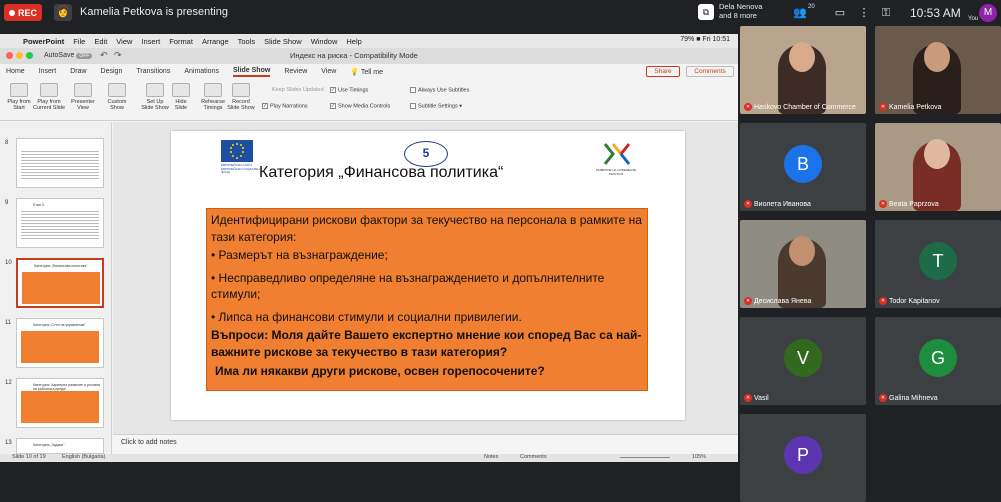  What do you see at coordinates (706, 12) in the screenshot?
I see `screen-share-icon: ⧉` at bounding box center [706, 12].